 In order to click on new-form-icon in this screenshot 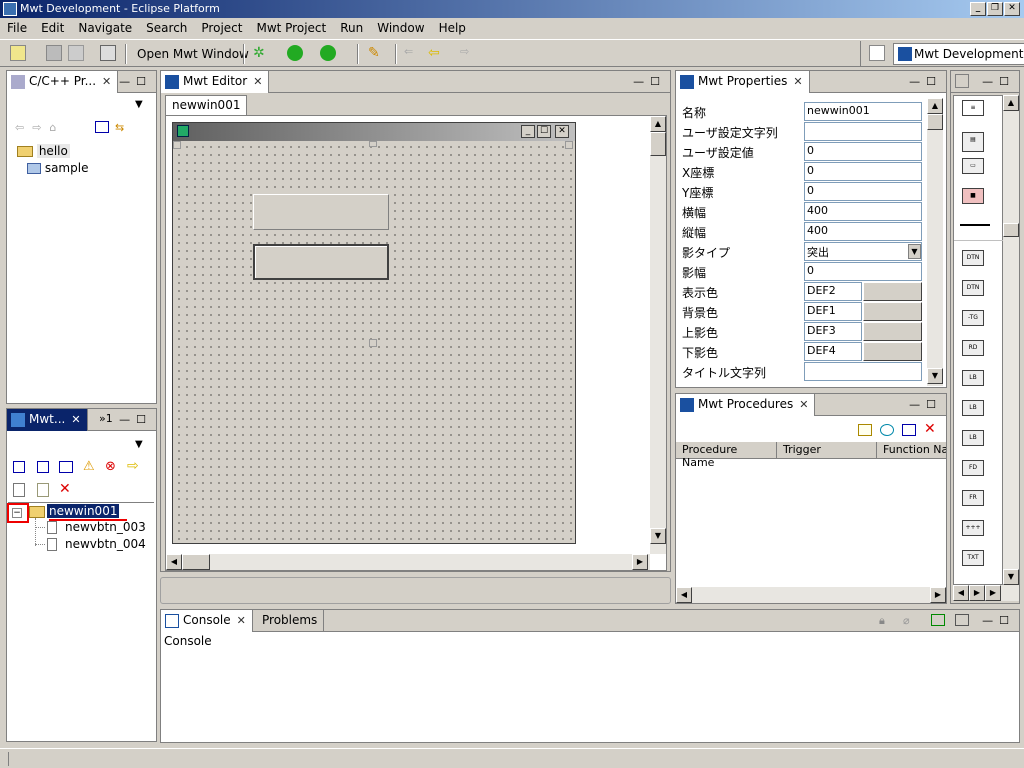, I will do `click(43, 467)`.